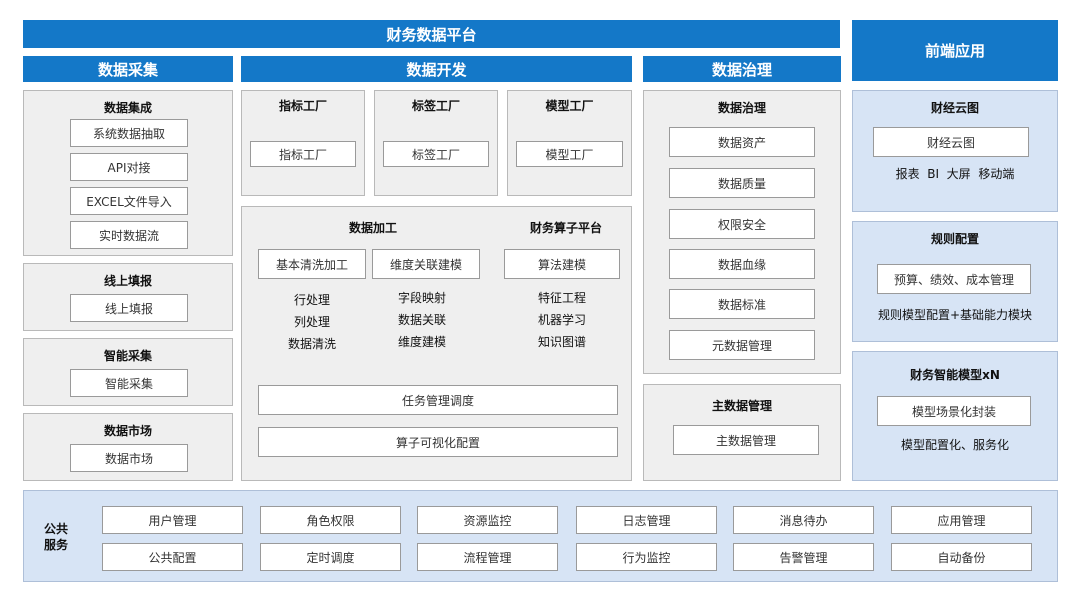 This screenshot has height=607, width=1080. I want to click on finance-cloud-item: 财经云图, so click(951, 142).